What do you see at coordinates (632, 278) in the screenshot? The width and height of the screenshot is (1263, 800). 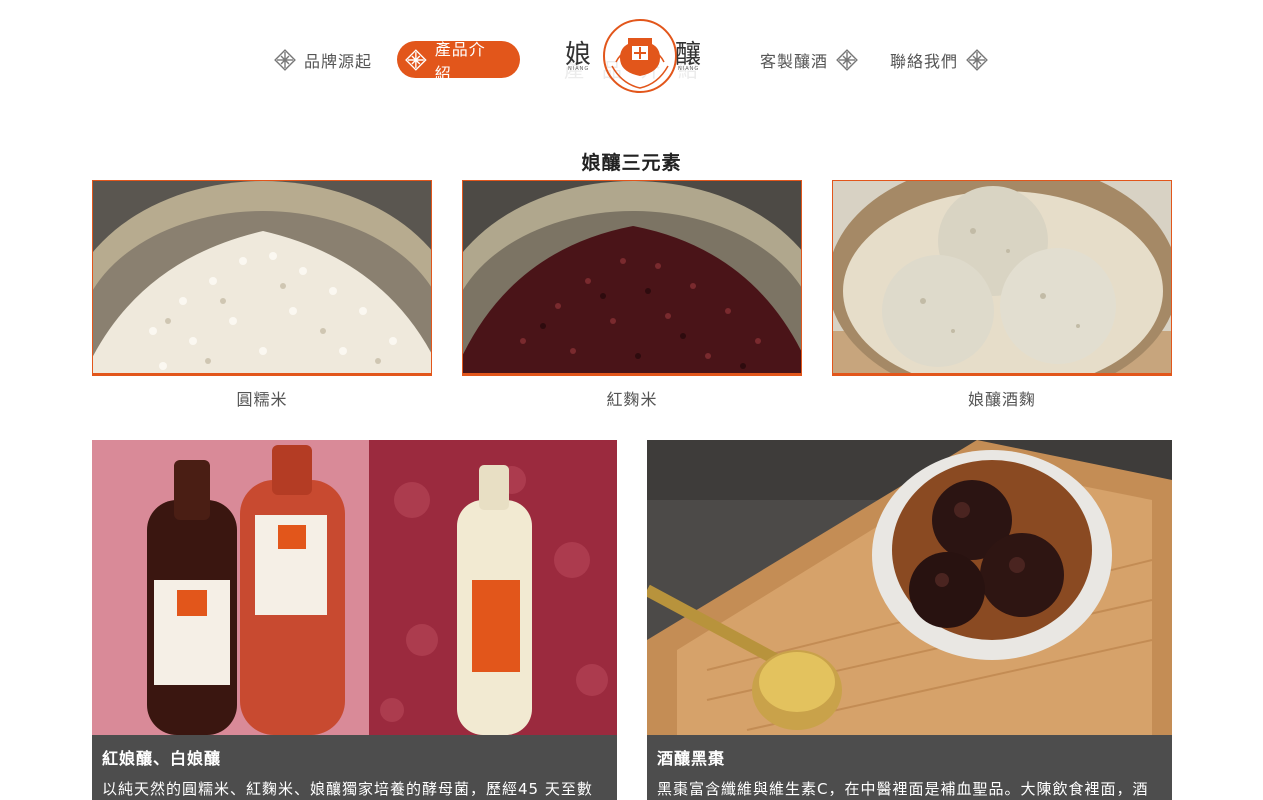 I see `red-yeast-rice-photo` at bounding box center [632, 278].